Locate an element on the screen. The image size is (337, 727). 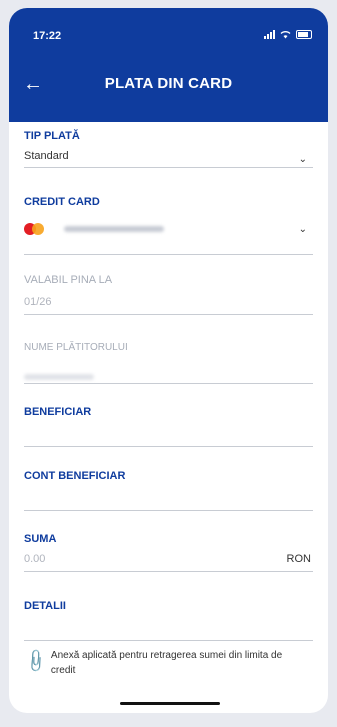
beneficiary-field: BENEFICIAR is located at coordinates (168, 426).